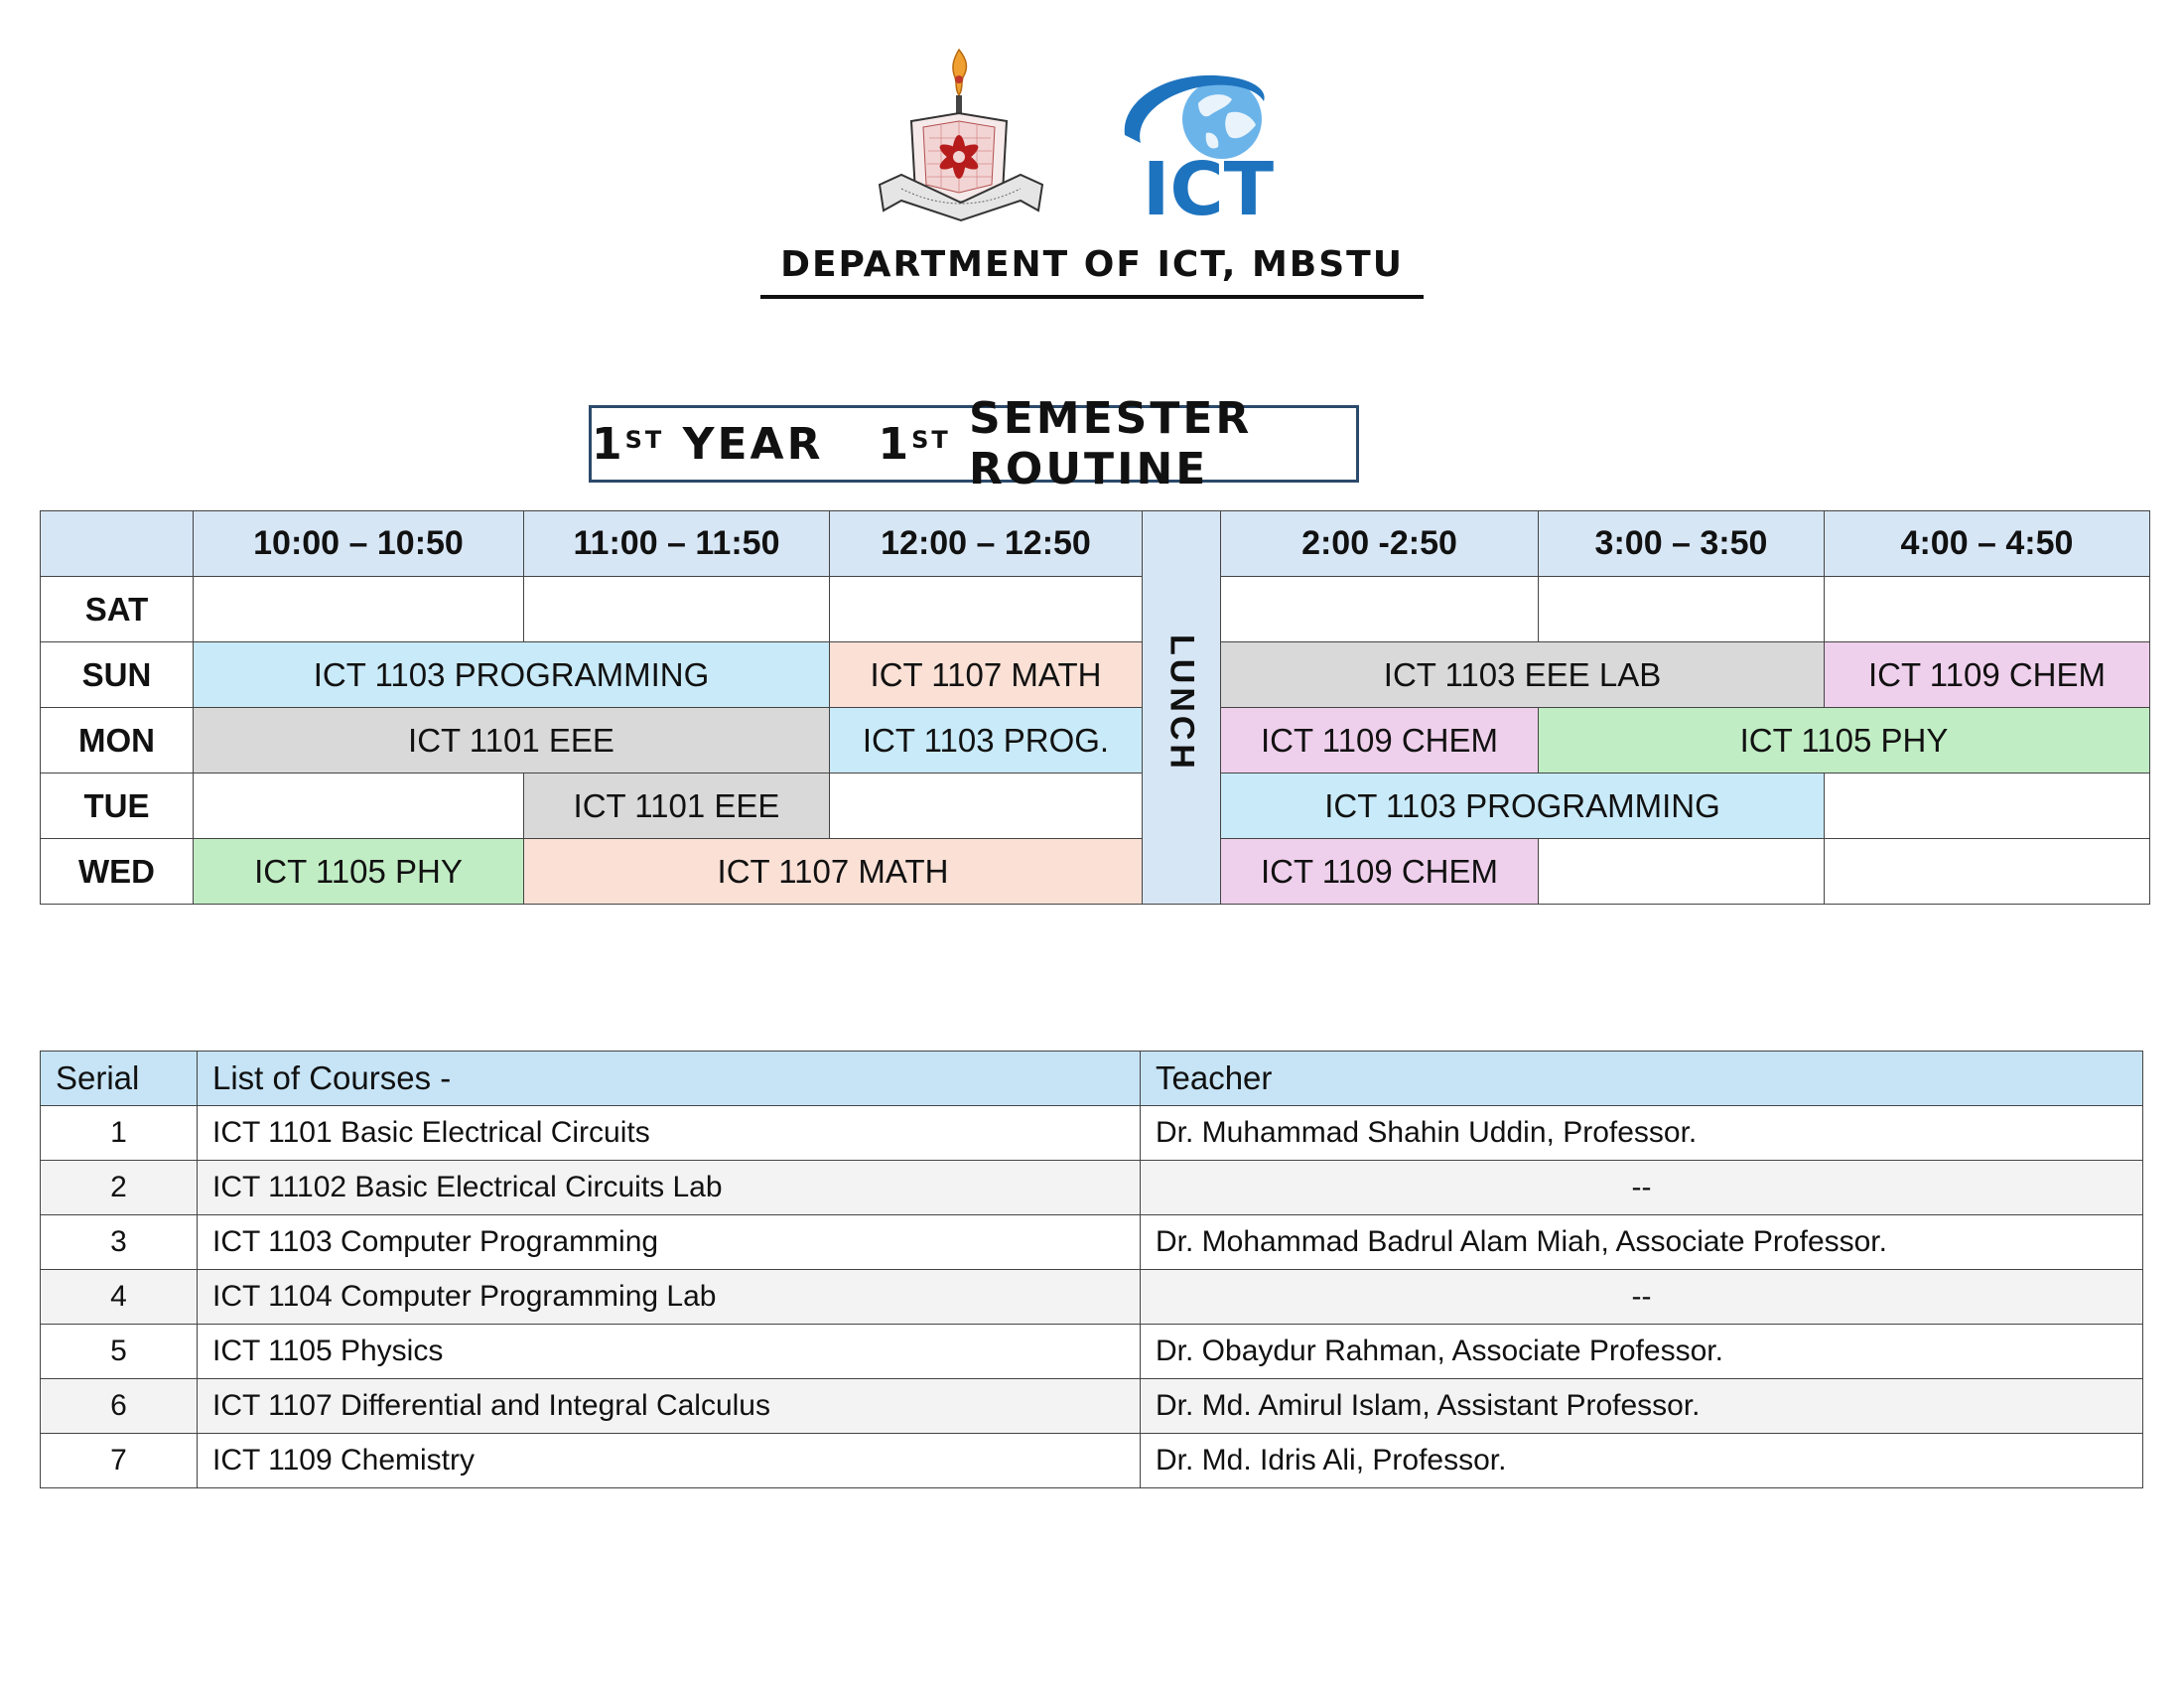  I want to click on corner-cell, so click(117, 543).